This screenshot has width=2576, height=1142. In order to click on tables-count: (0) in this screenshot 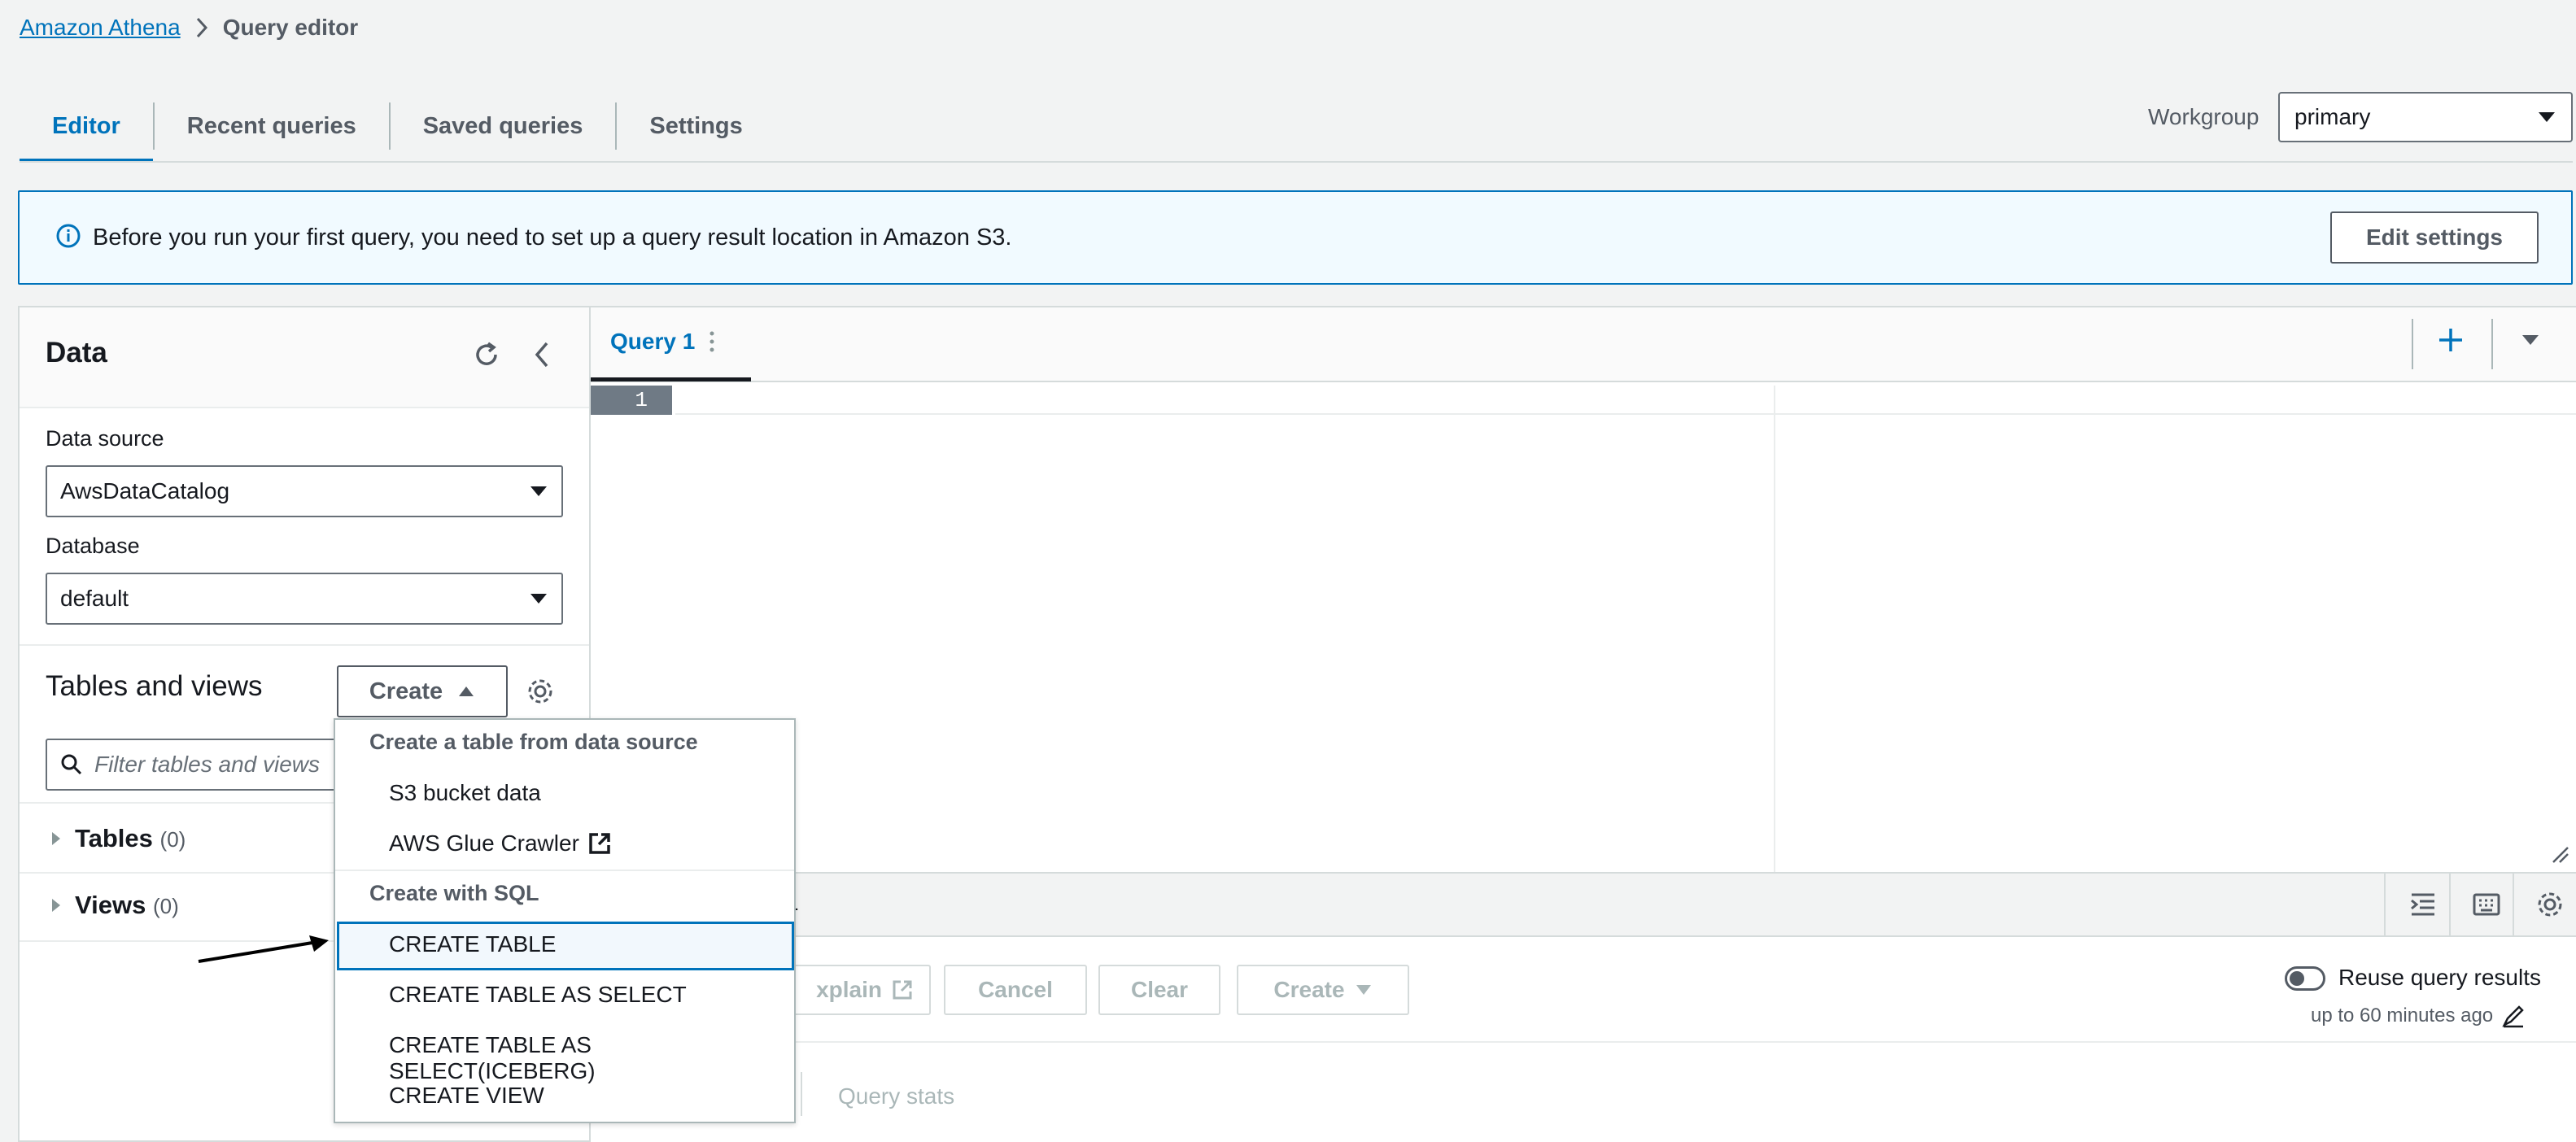, I will do `click(172, 839)`.